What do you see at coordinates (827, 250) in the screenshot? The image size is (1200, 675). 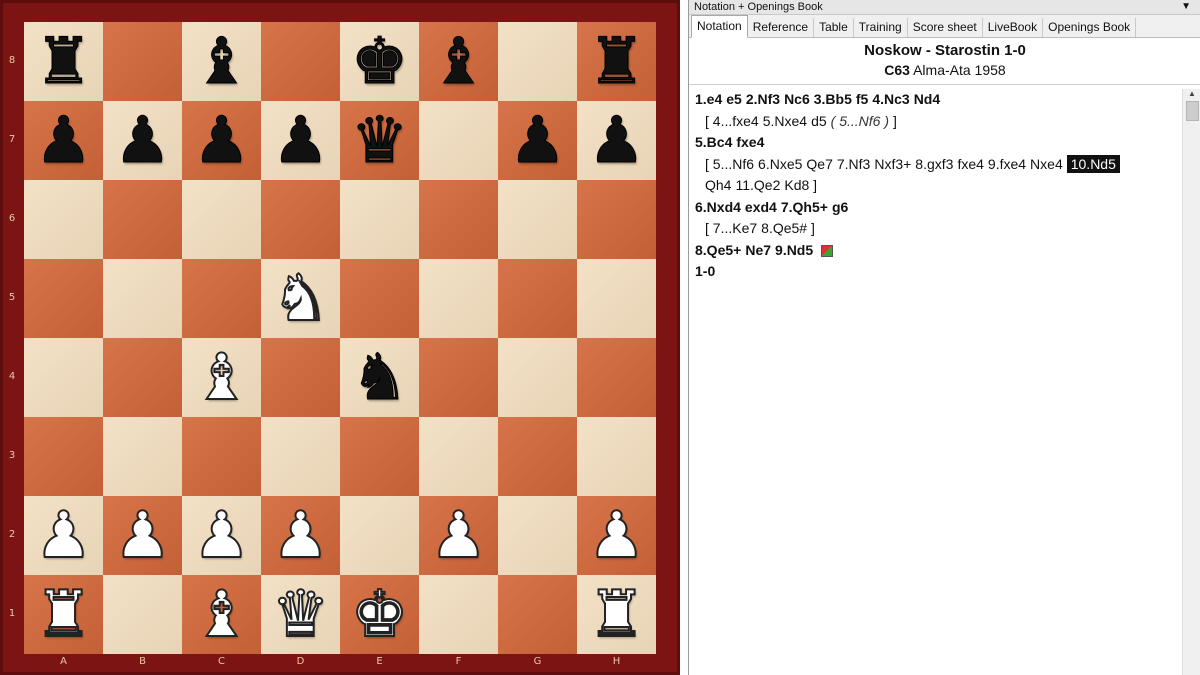 I see `annotation-flag-icon` at bounding box center [827, 250].